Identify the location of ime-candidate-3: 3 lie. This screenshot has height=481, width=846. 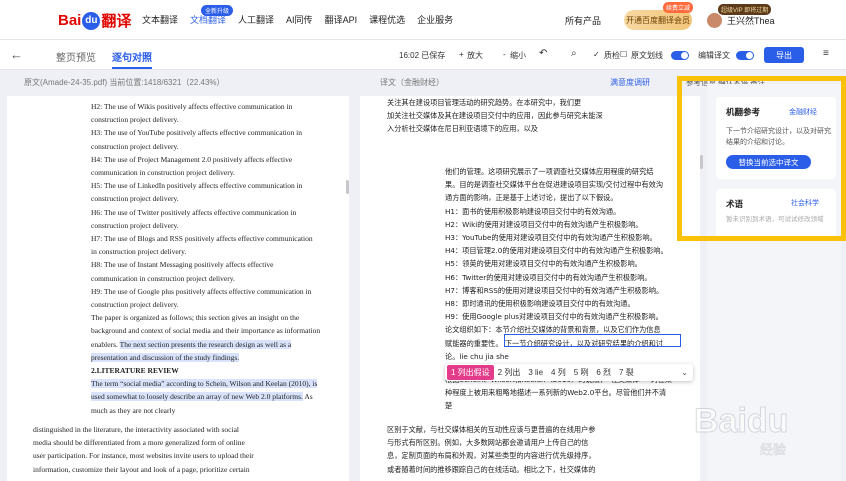
(535, 372).